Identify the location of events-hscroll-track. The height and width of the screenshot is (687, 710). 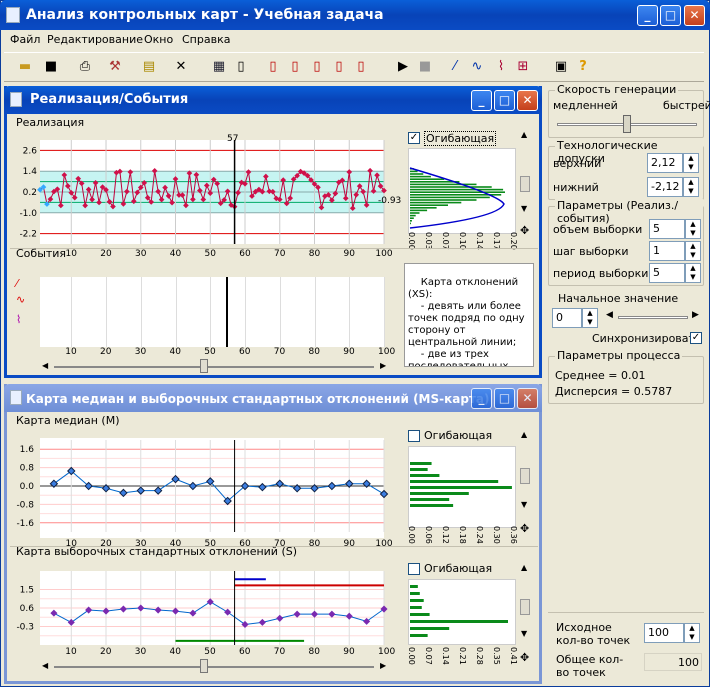
(214, 367).